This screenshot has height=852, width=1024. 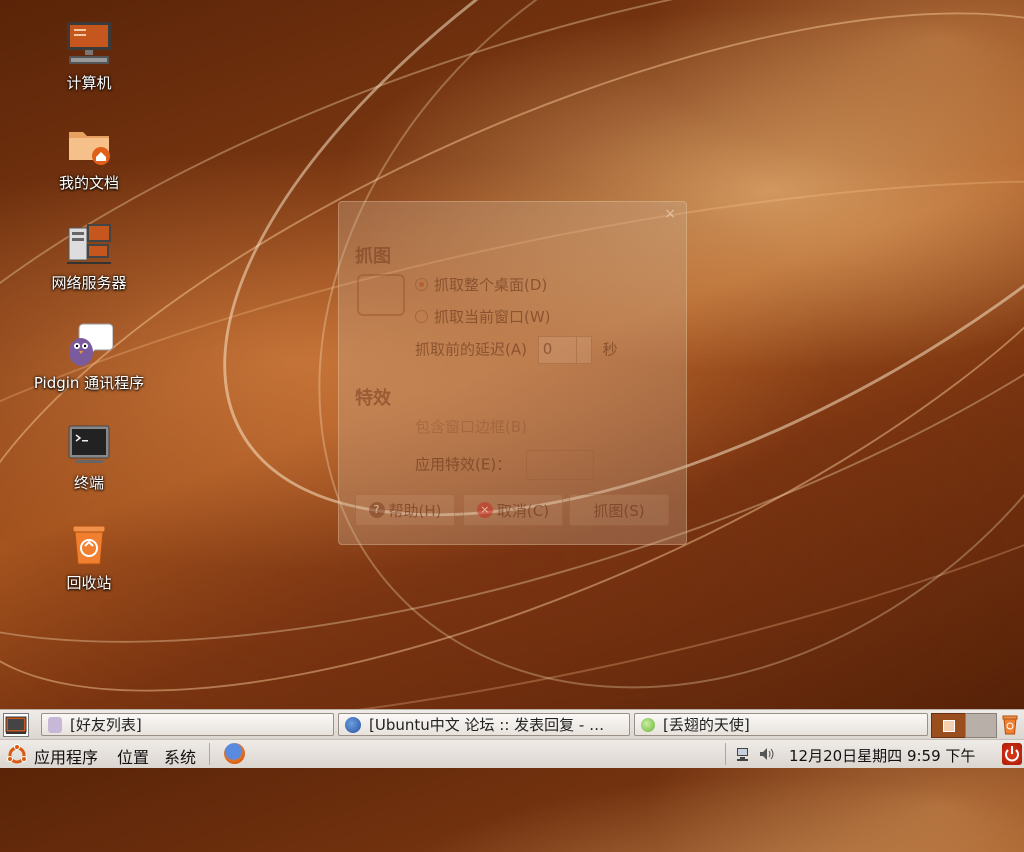 I want to click on menu-applications: 应用程序, so click(x=66, y=756).